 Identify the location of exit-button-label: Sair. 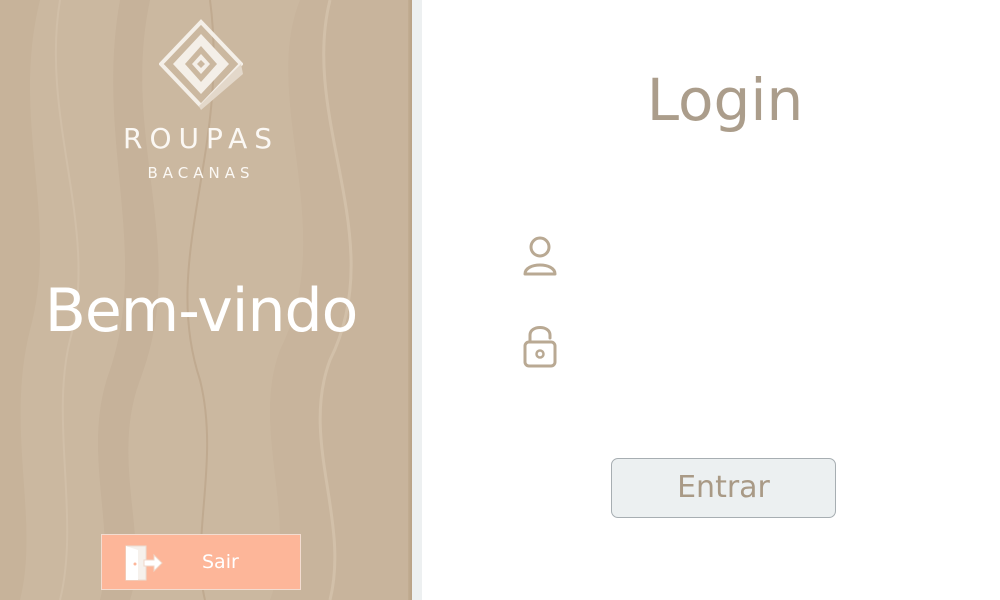
(220, 562).